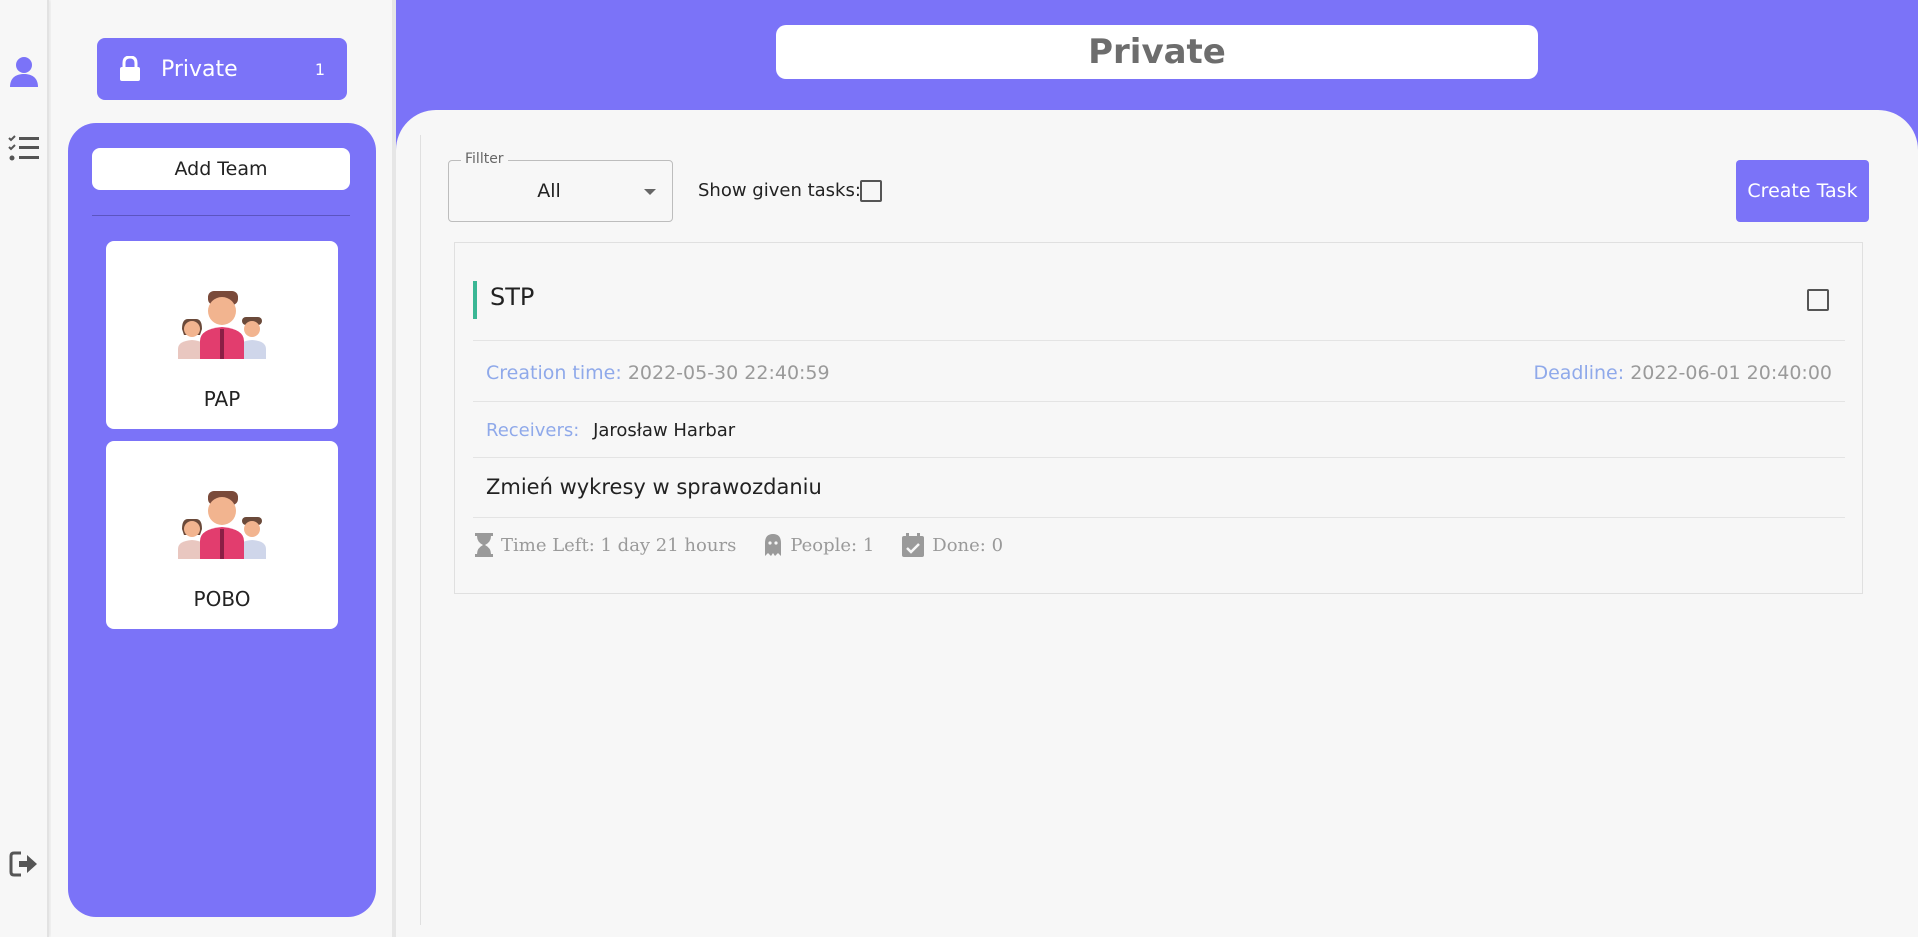 Image resolution: width=1918 pixels, height=937 pixels. What do you see at coordinates (650, 192) in the screenshot?
I see `chevron-down-icon` at bounding box center [650, 192].